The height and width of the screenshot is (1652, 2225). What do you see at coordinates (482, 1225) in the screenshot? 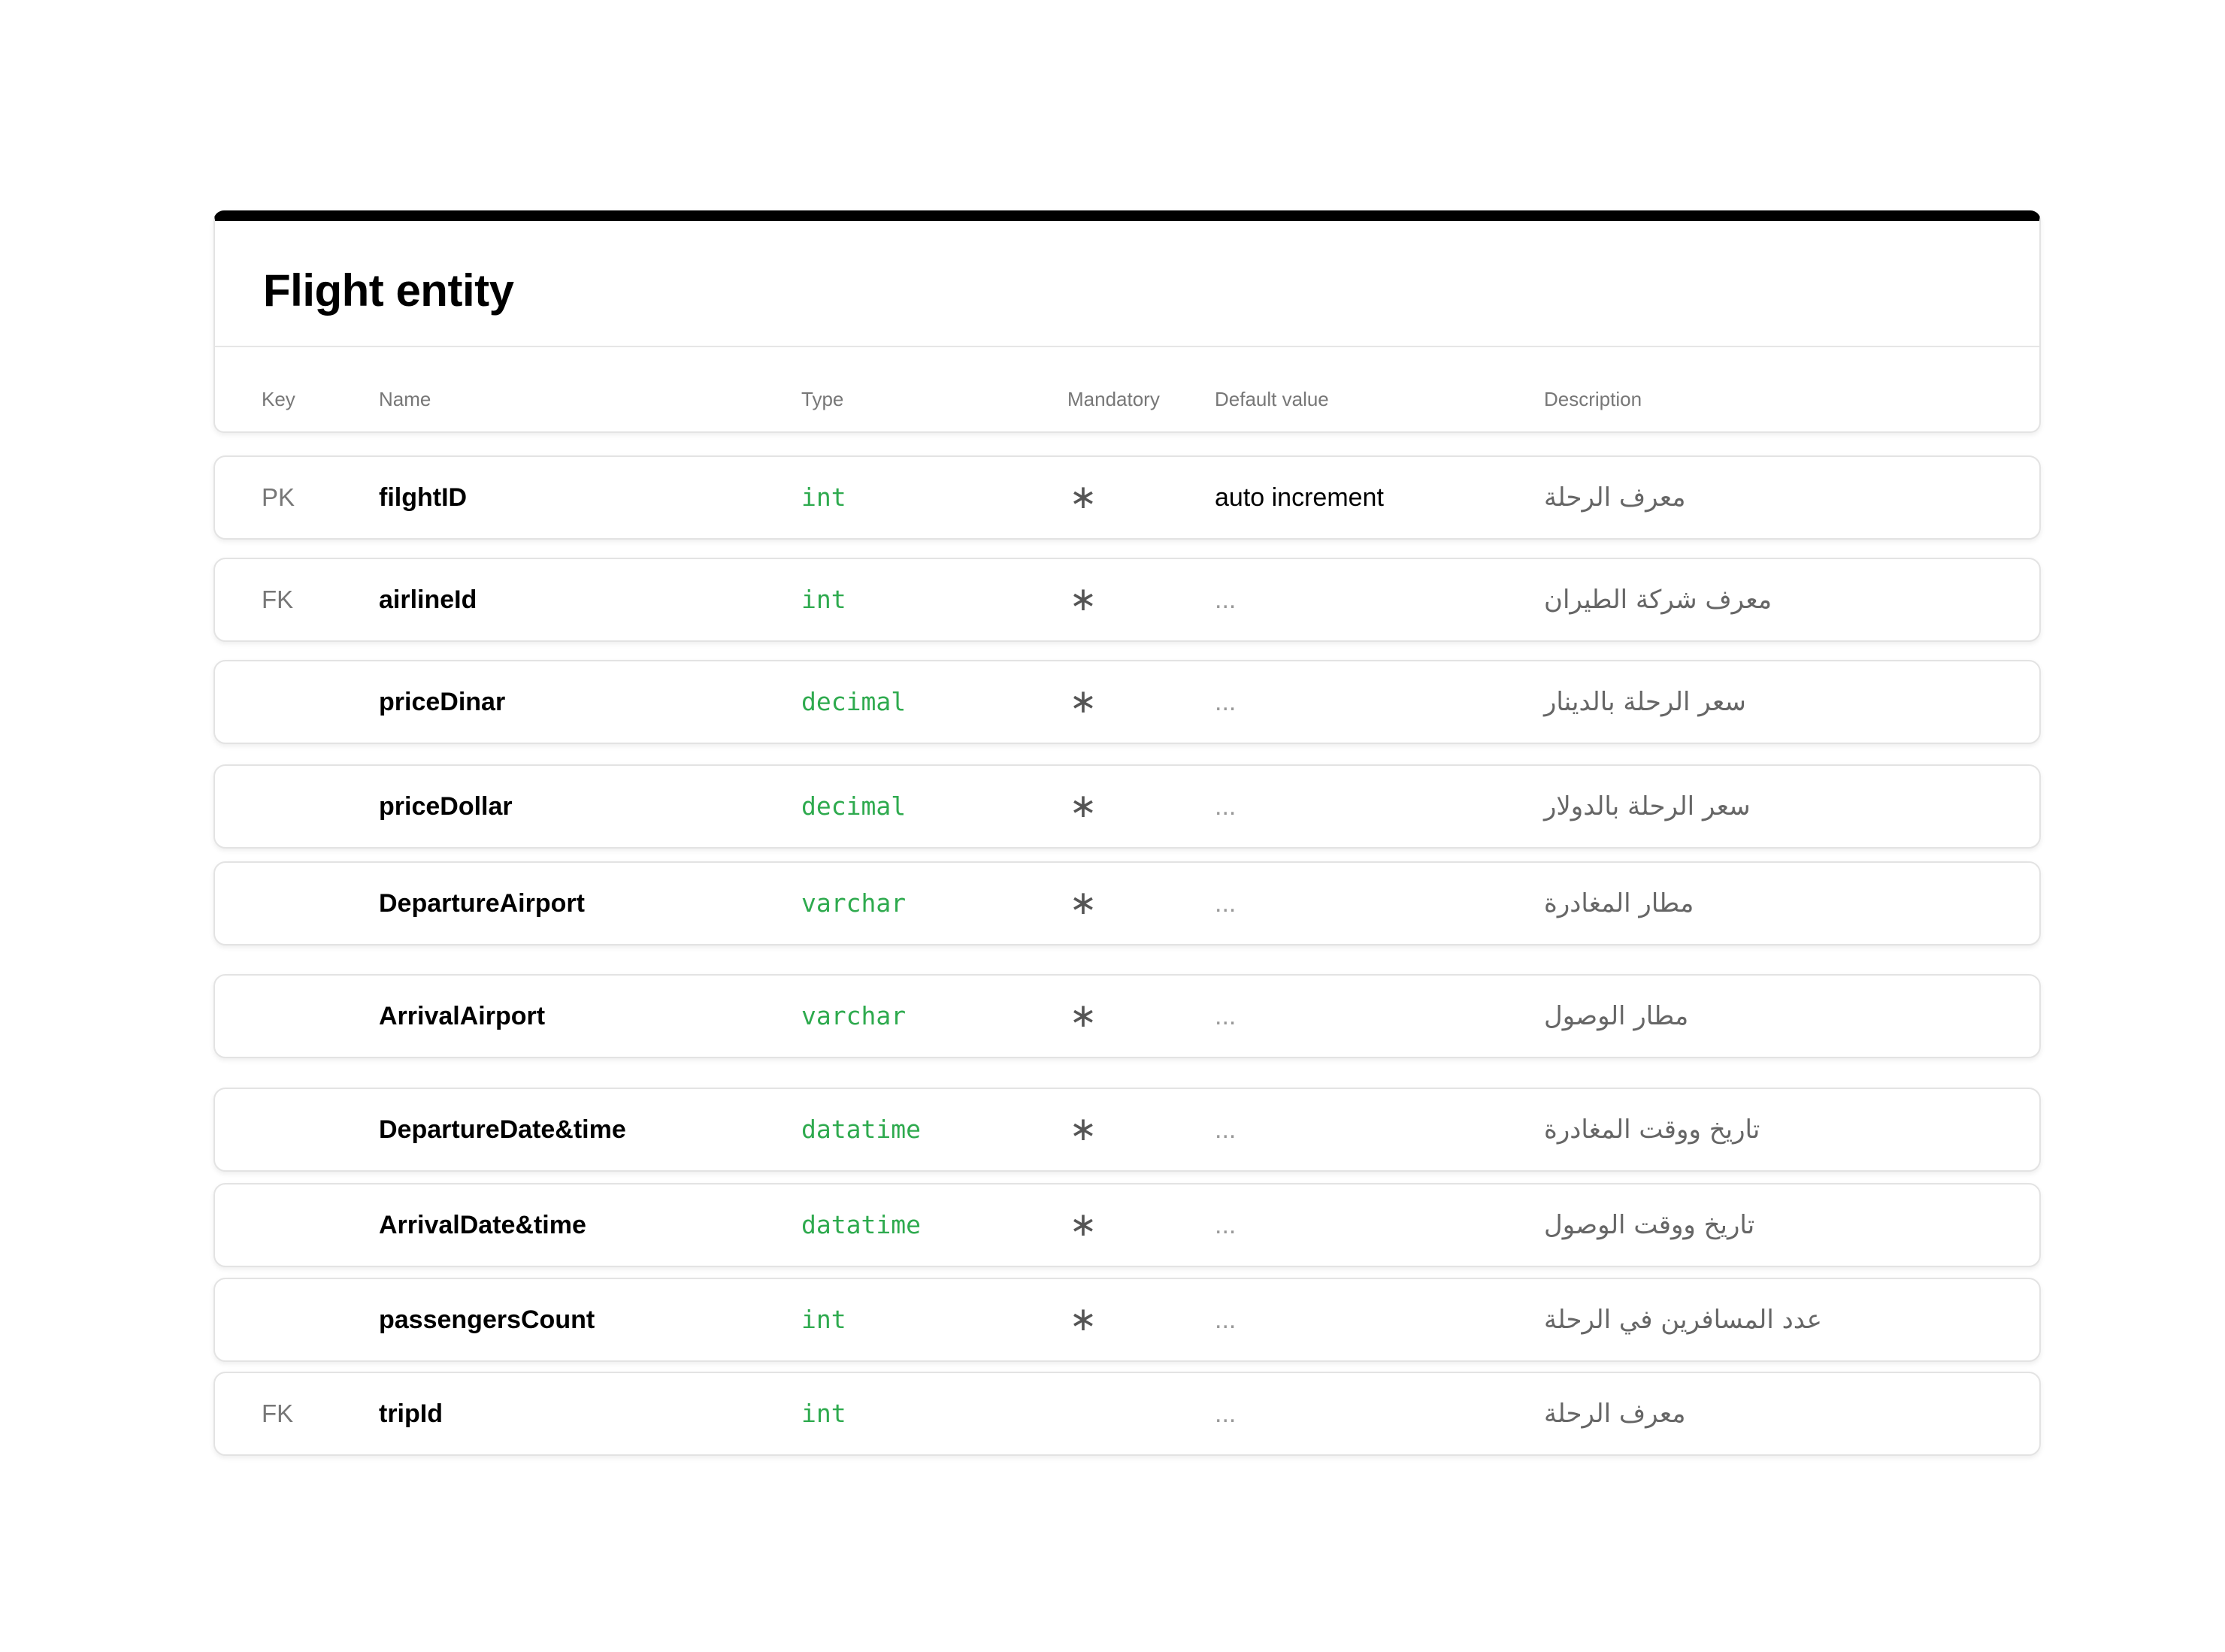
I see `row-name: ArrivalDate&time` at bounding box center [482, 1225].